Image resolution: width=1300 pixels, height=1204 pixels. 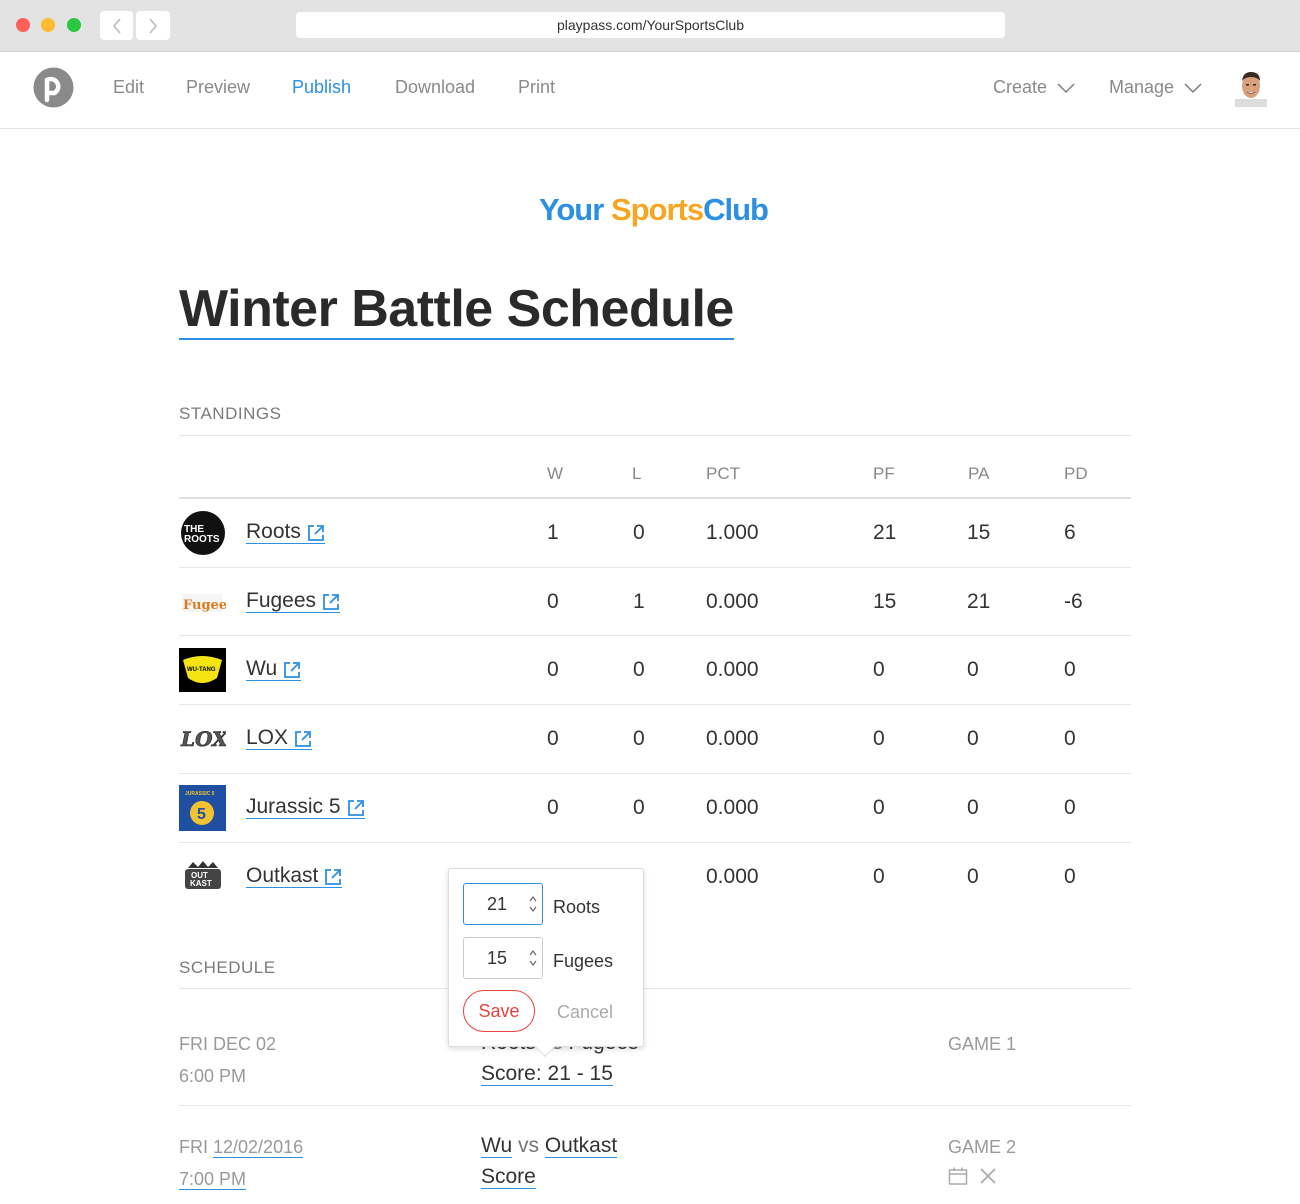 What do you see at coordinates (497, 957) in the screenshot?
I see `away-score-value: 15` at bounding box center [497, 957].